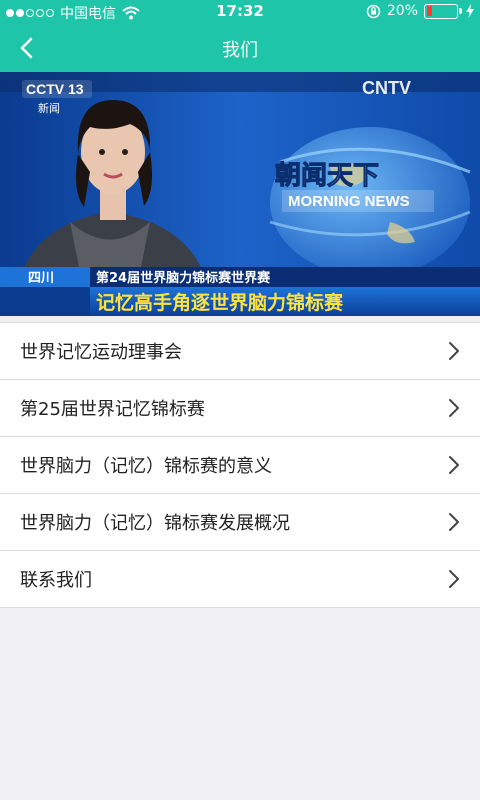 This screenshot has width=480, height=800. Describe the element at coordinates (386, 88) in the screenshot. I see `cntv-watermark: CNTV` at that location.